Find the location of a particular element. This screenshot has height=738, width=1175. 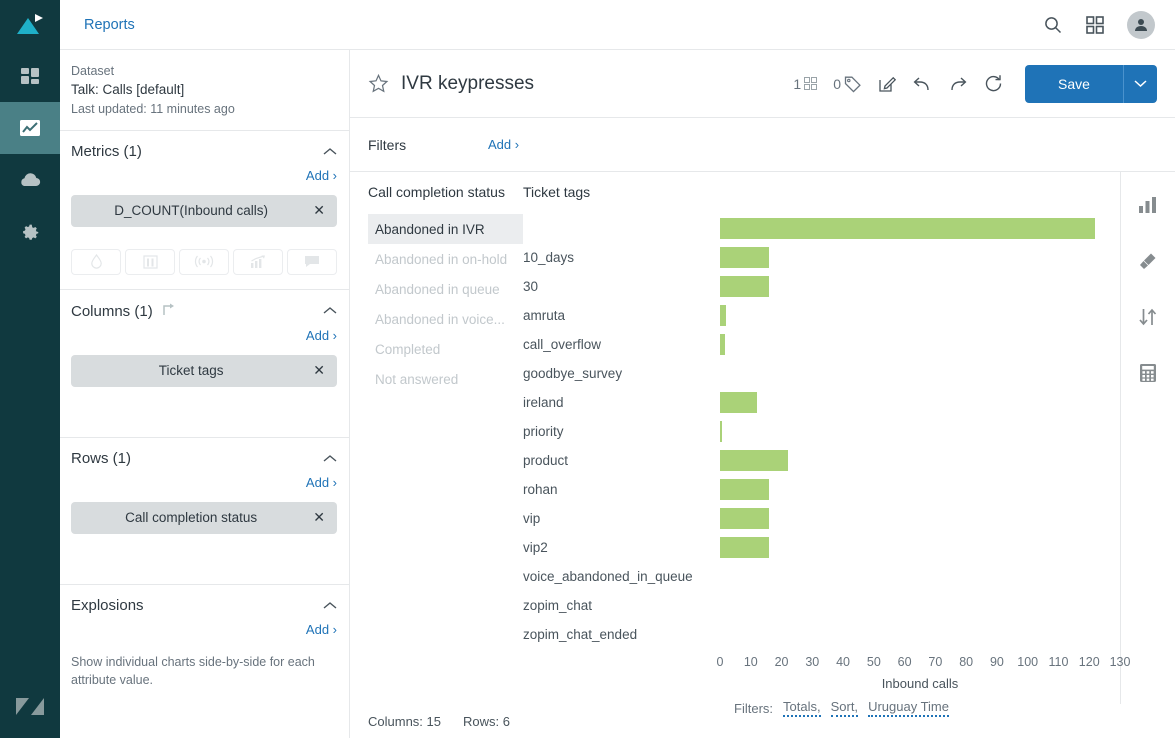

swap-rows-columns-icon is located at coordinates (168, 311).